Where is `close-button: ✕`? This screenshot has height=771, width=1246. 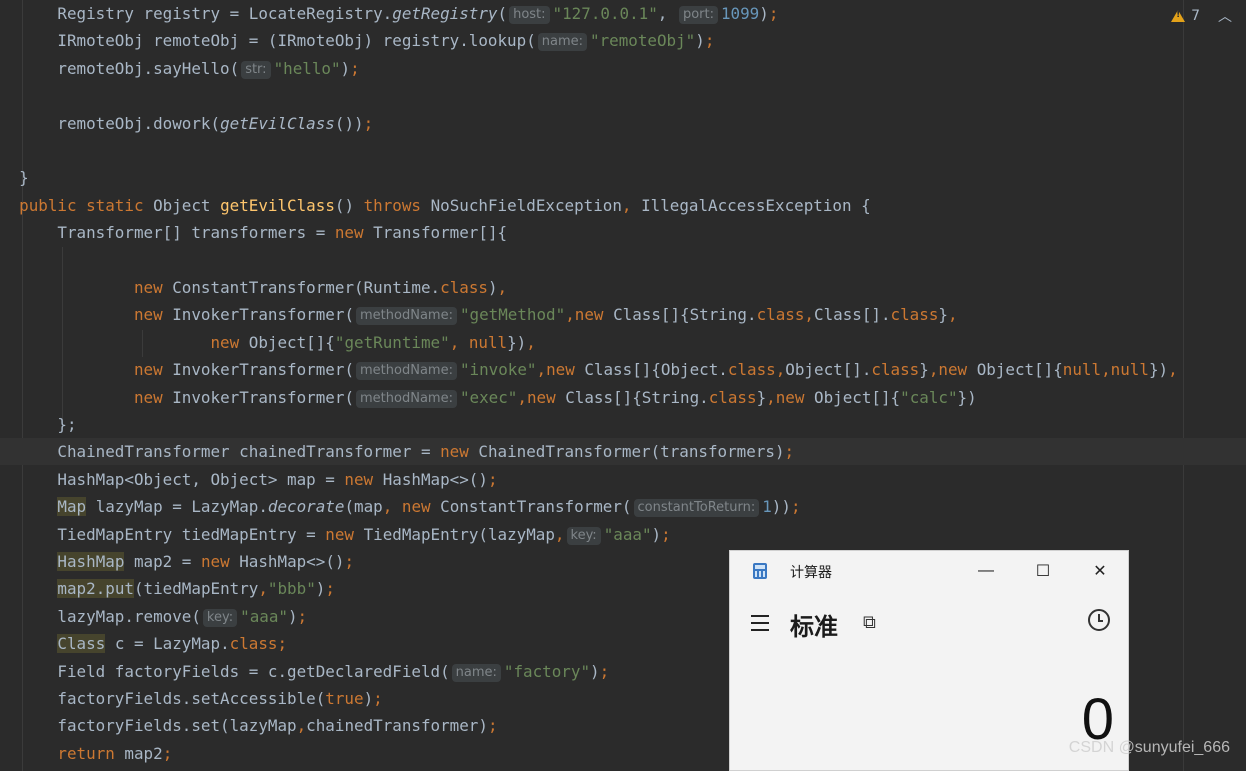 close-button: ✕ is located at coordinates (1100, 571).